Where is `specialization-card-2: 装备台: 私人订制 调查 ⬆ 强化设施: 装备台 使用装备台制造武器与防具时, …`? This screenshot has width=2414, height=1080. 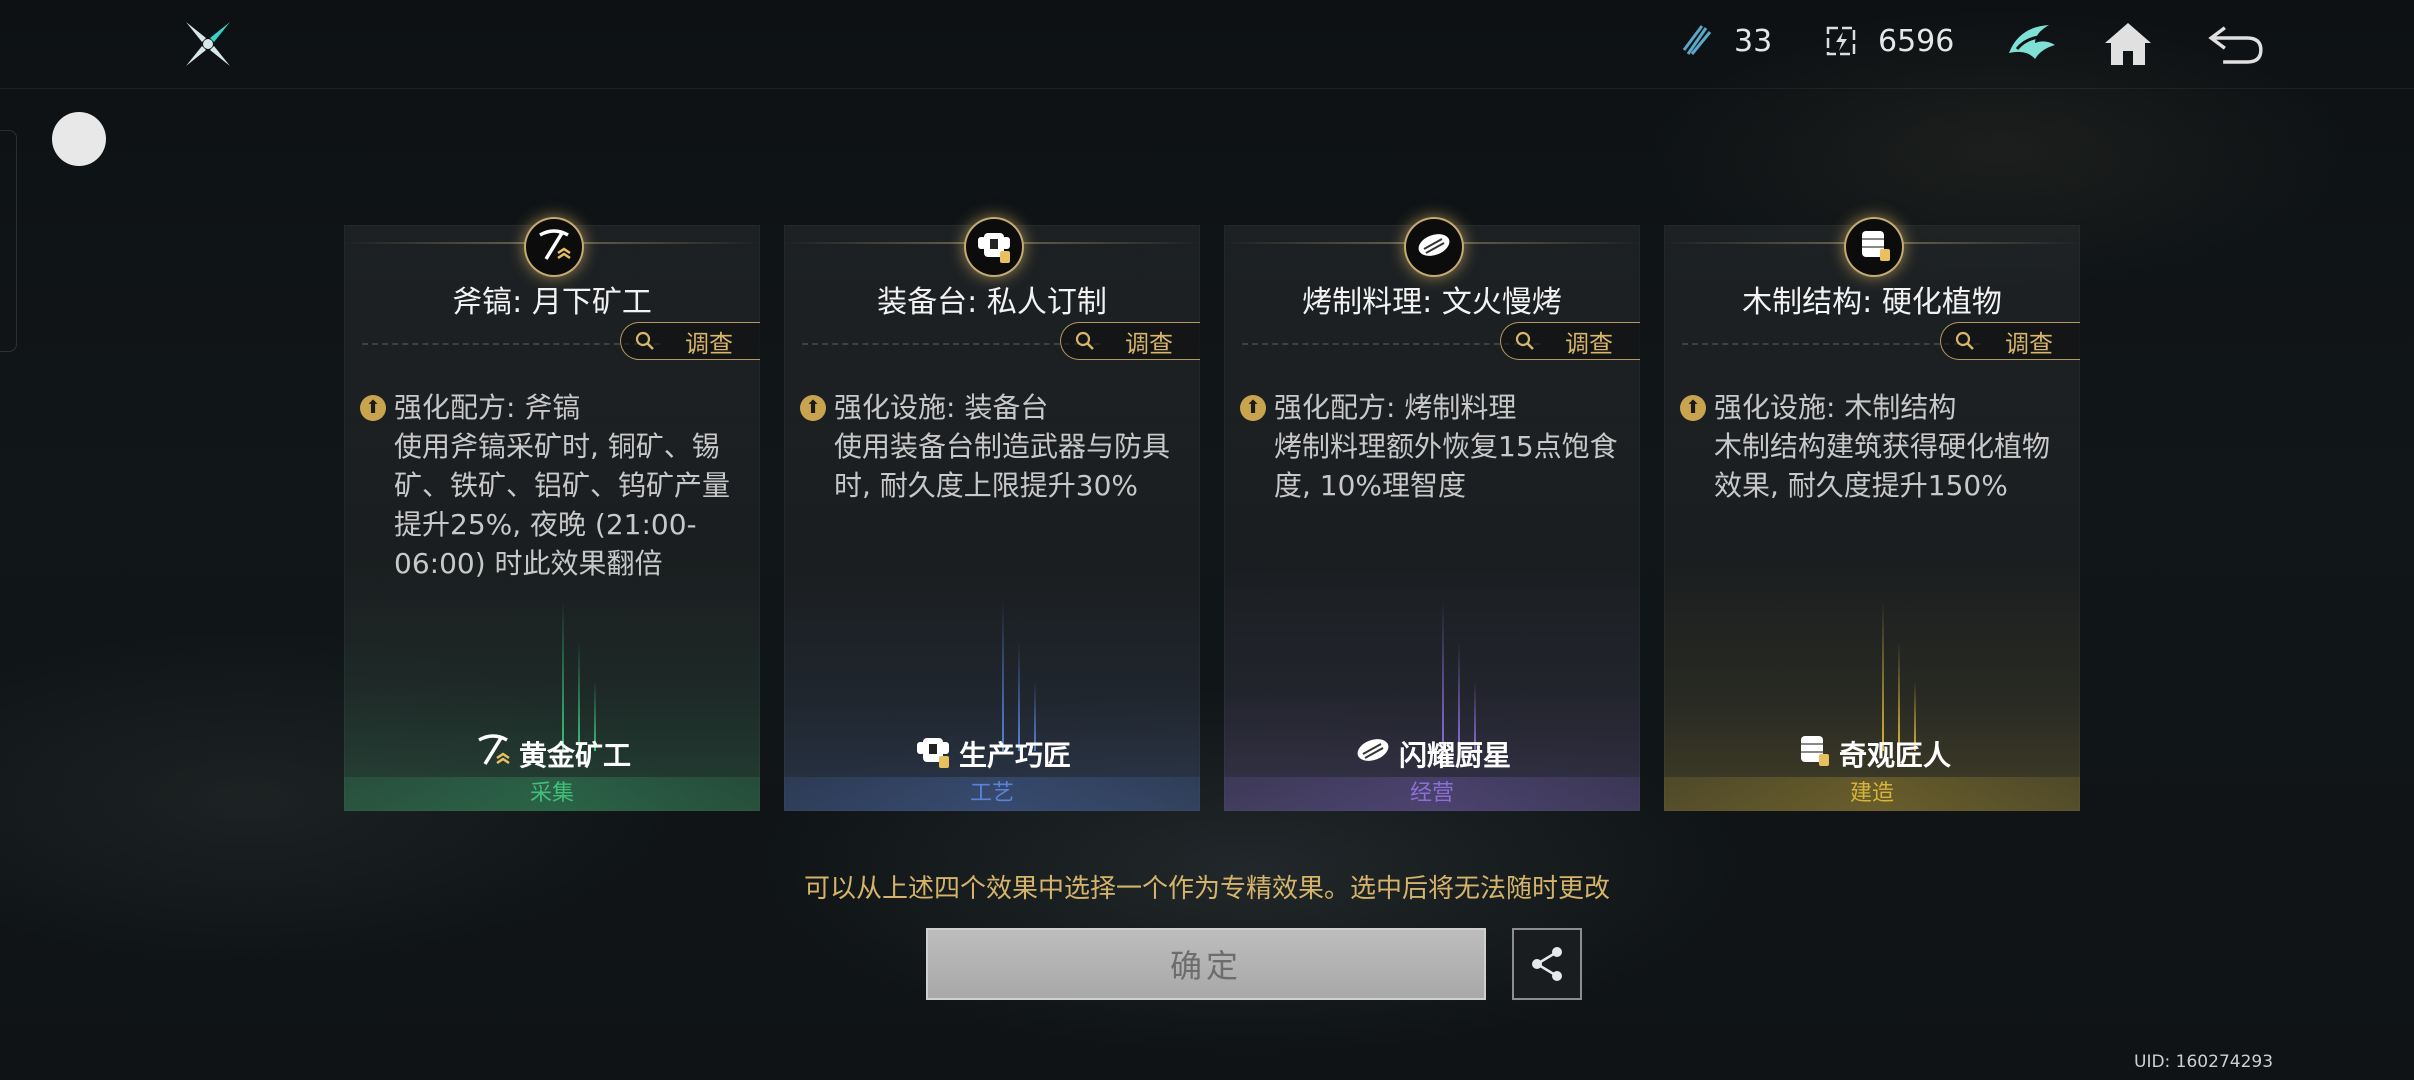 specialization-card-2: 装备台: 私人订制 调查 ⬆ 强化设施: 装备台 使用装备台制造武器与防具时, … is located at coordinates (992, 514).